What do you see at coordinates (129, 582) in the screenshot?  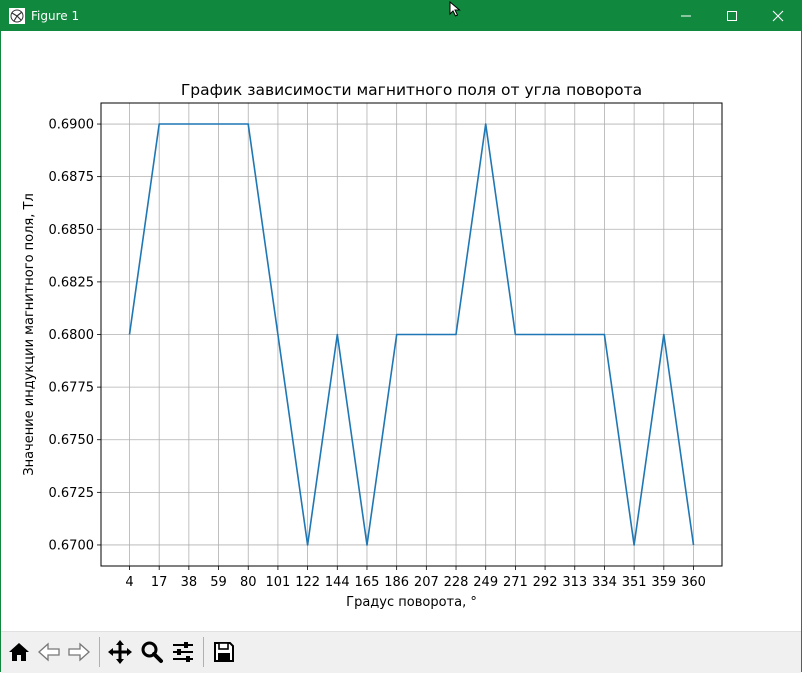 I see `x-tick-label: 4` at bounding box center [129, 582].